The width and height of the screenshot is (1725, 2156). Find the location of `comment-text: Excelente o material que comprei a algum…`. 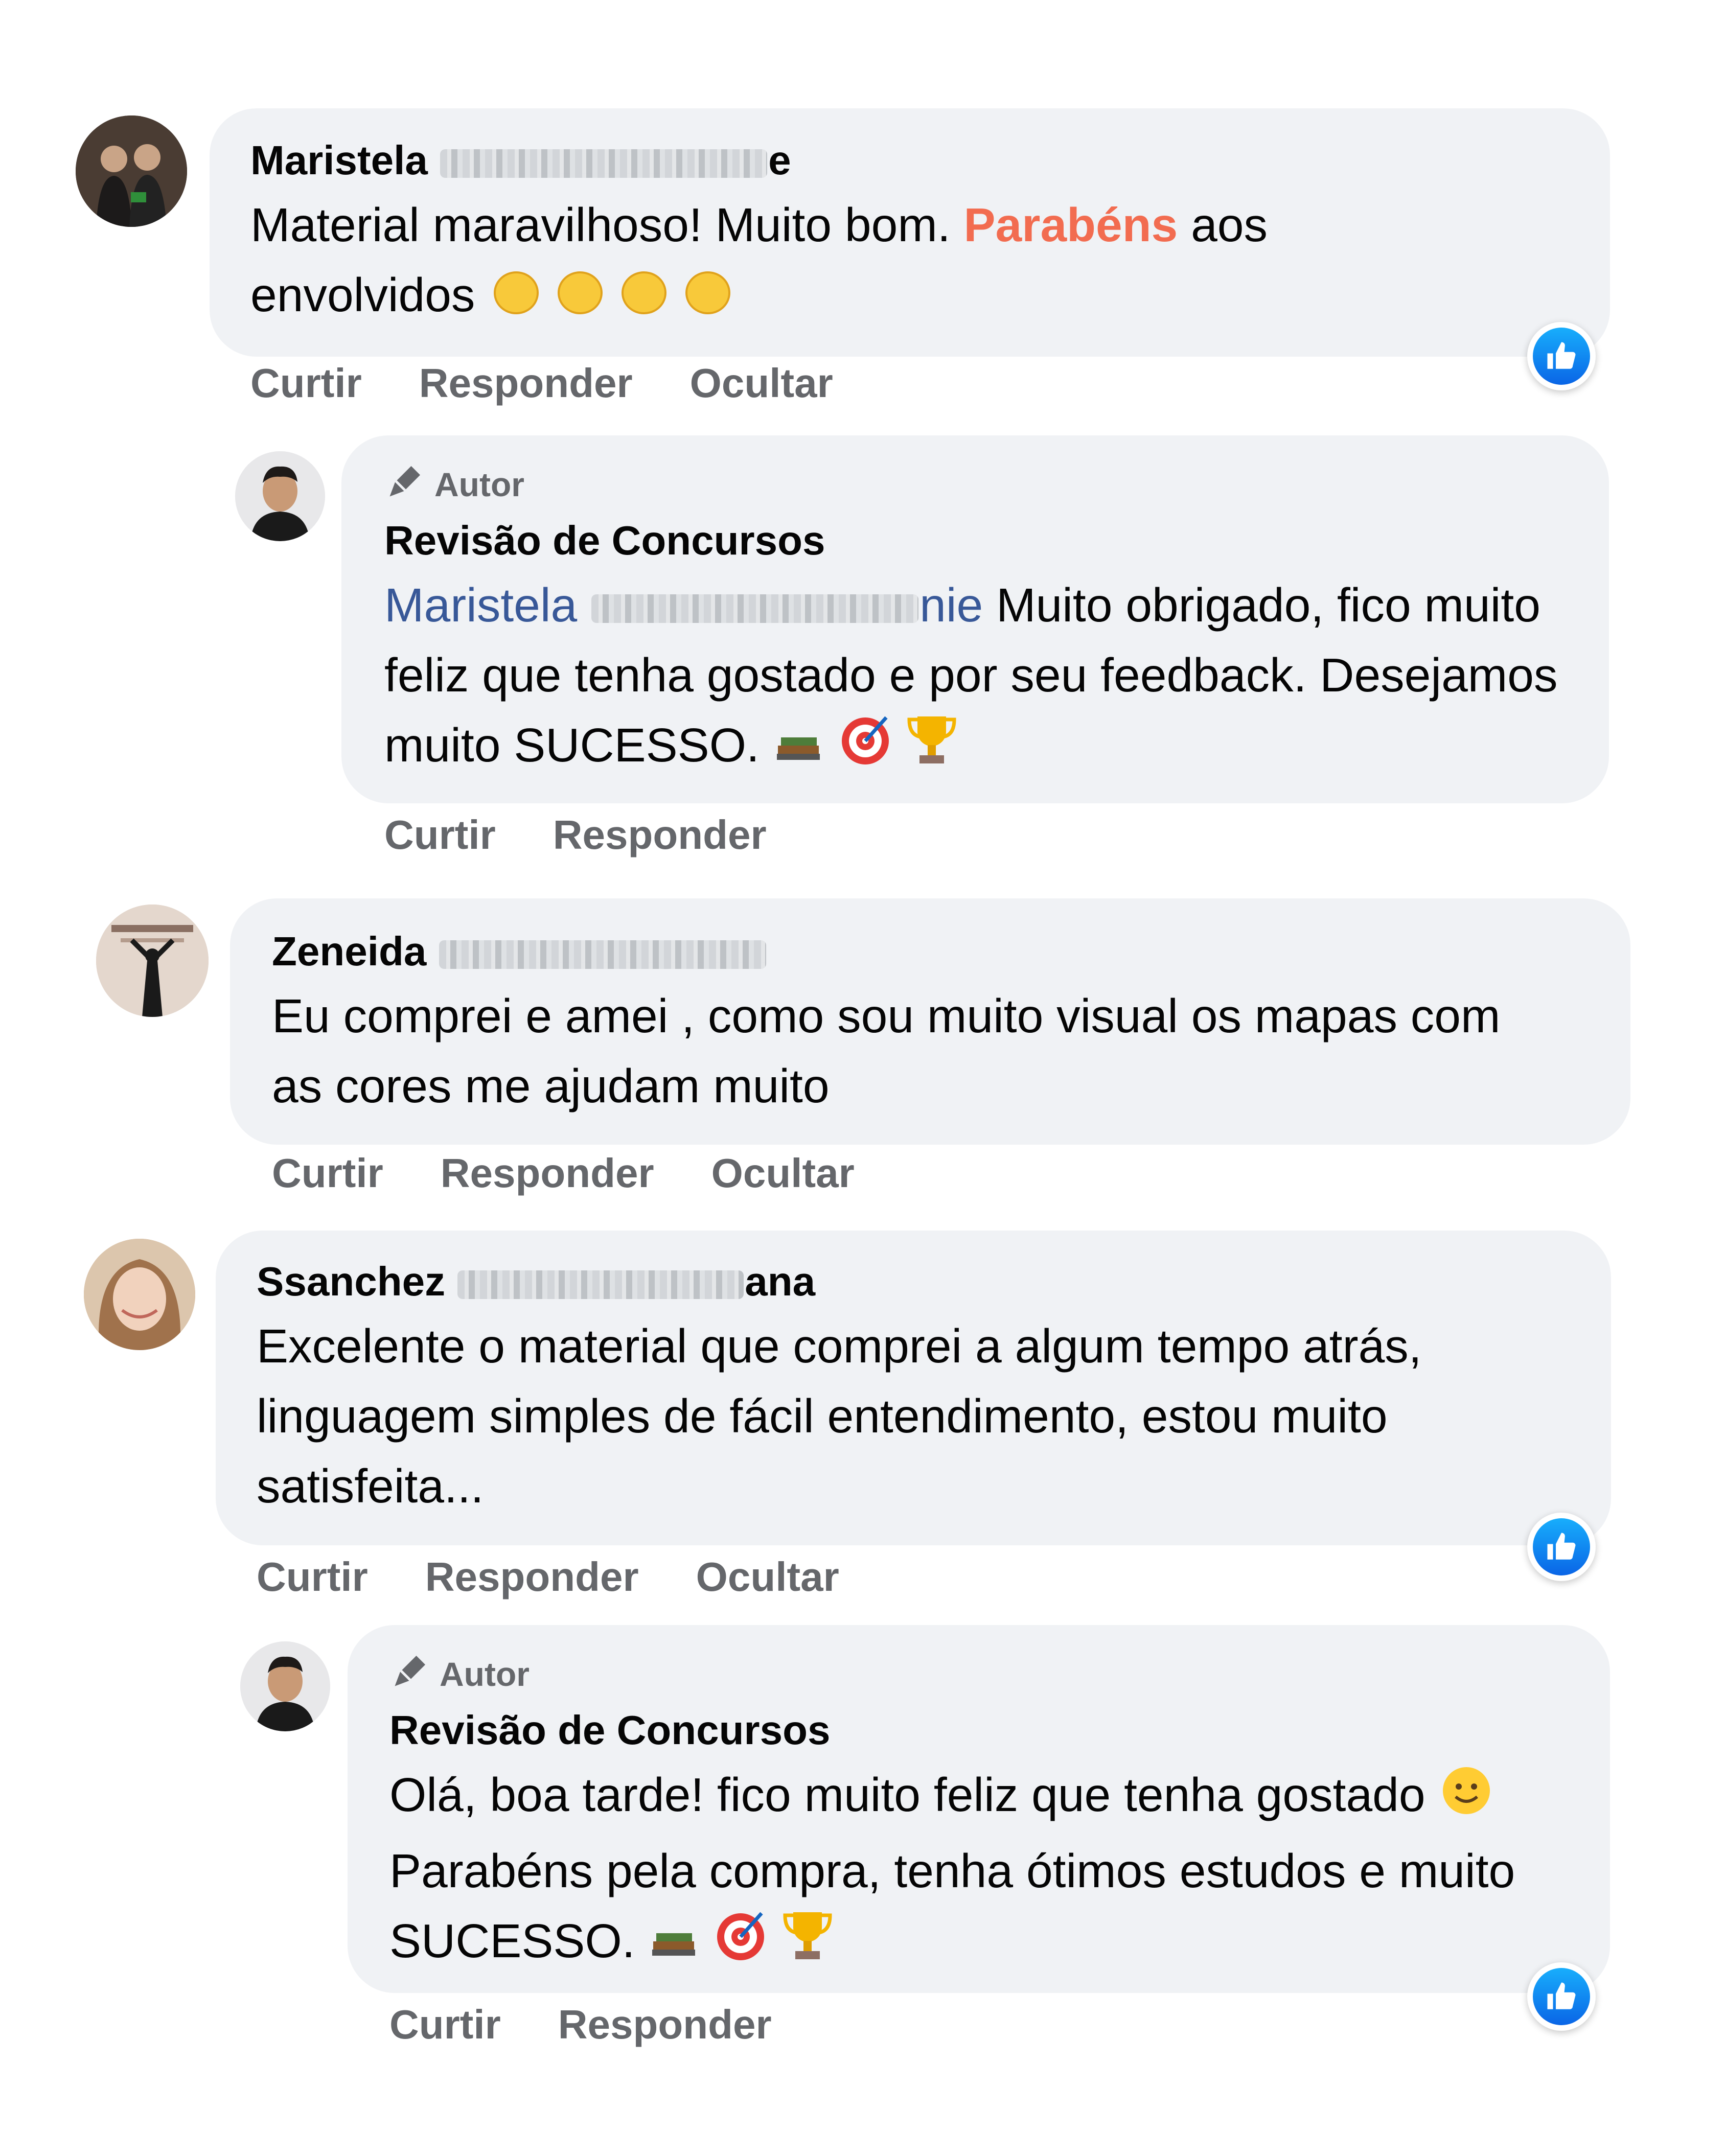

comment-text: Excelente o material que comprei a algum… is located at coordinates (839, 1416).